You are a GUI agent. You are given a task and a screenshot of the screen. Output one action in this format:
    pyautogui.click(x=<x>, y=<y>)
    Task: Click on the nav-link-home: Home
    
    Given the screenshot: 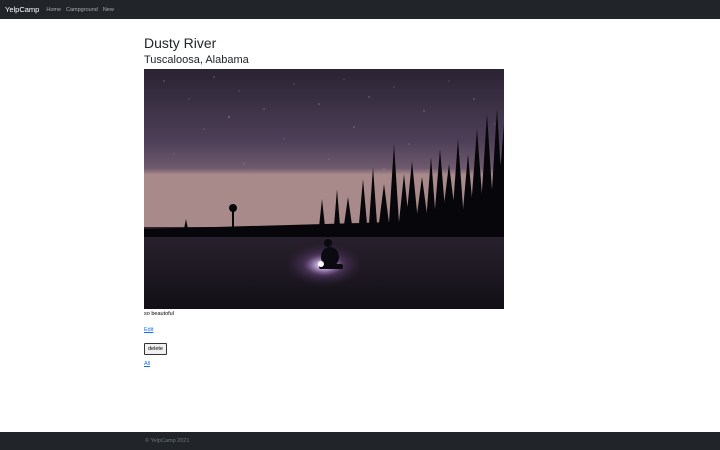 What is the action you would take?
    pyautogui.click(x=53, y=10)
    